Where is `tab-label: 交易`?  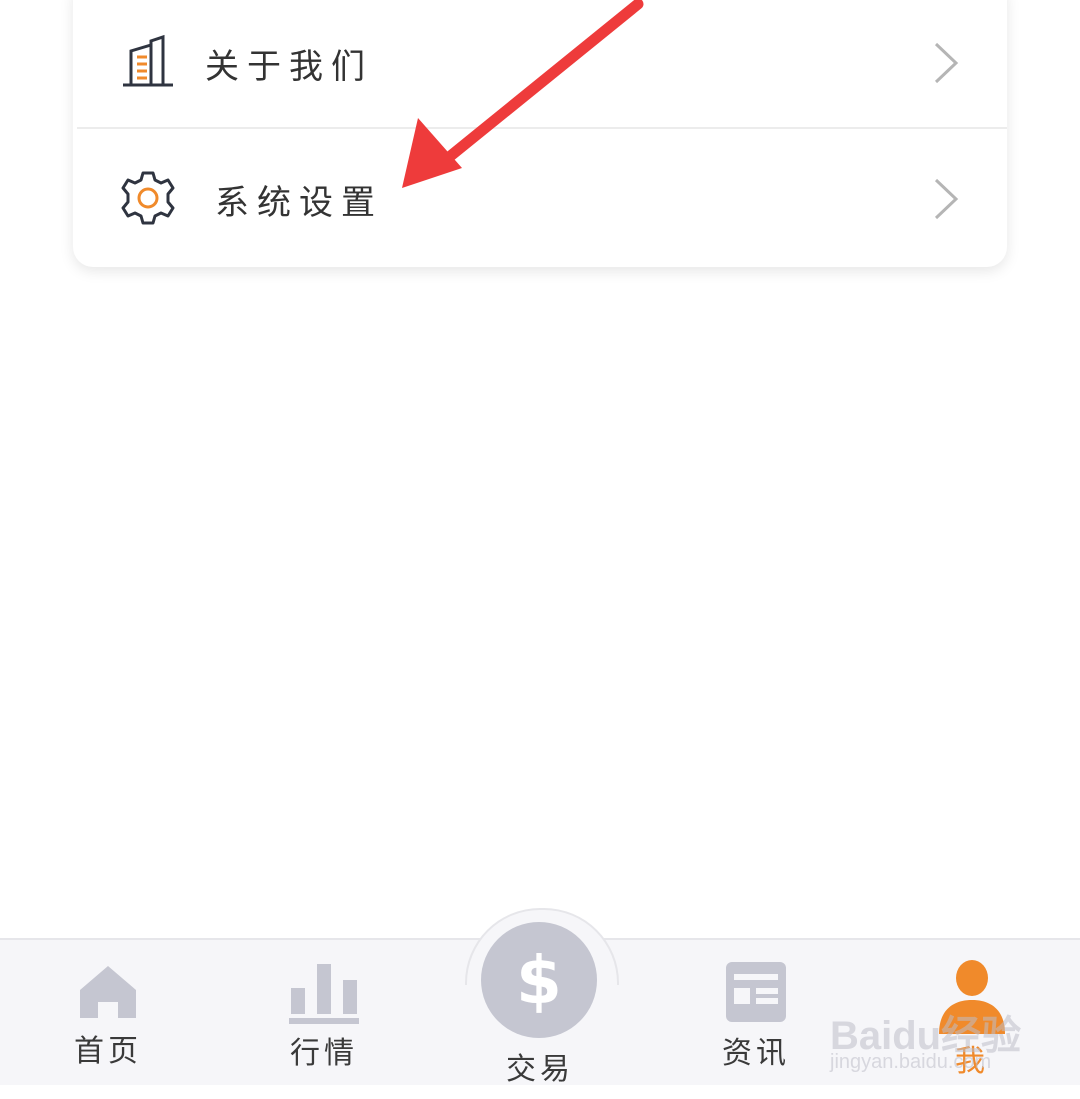
tab-label: 交易 is located at coordinates (540, 1069).